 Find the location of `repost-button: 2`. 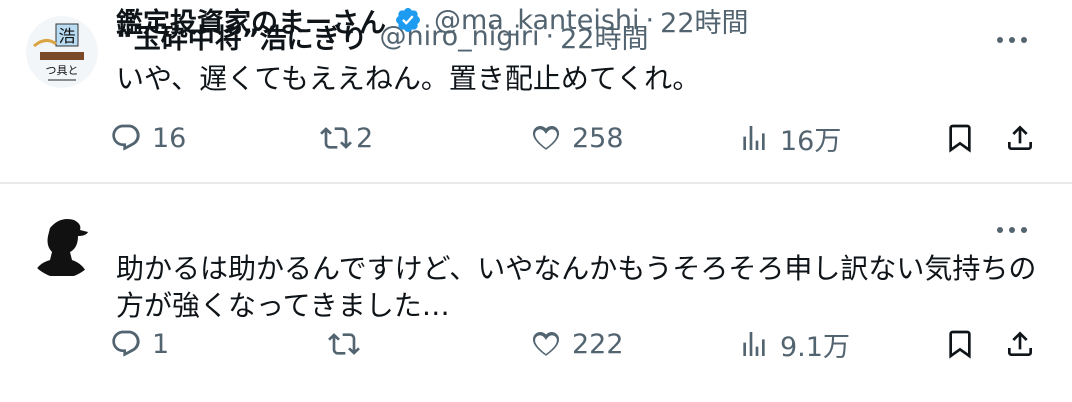

repost-button: 2 is located at coordinates (346, 138).